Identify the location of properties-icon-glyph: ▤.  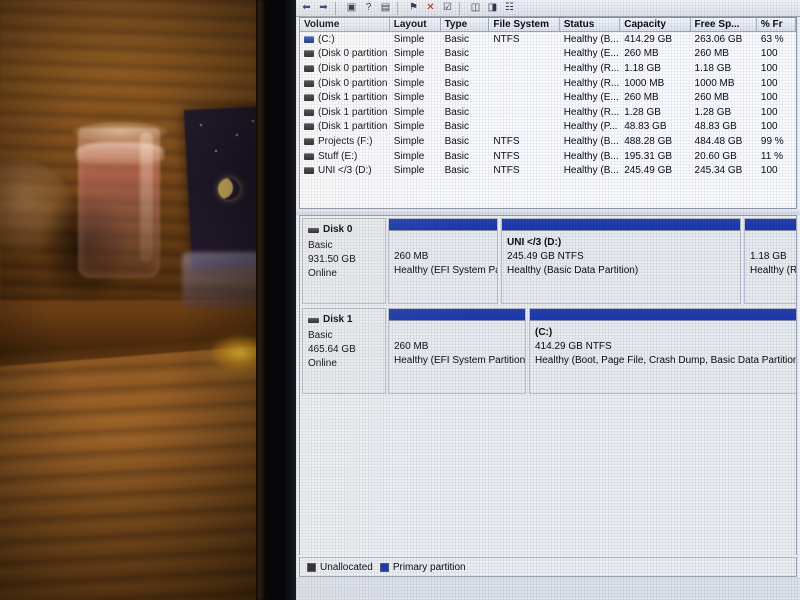
(385, 7).